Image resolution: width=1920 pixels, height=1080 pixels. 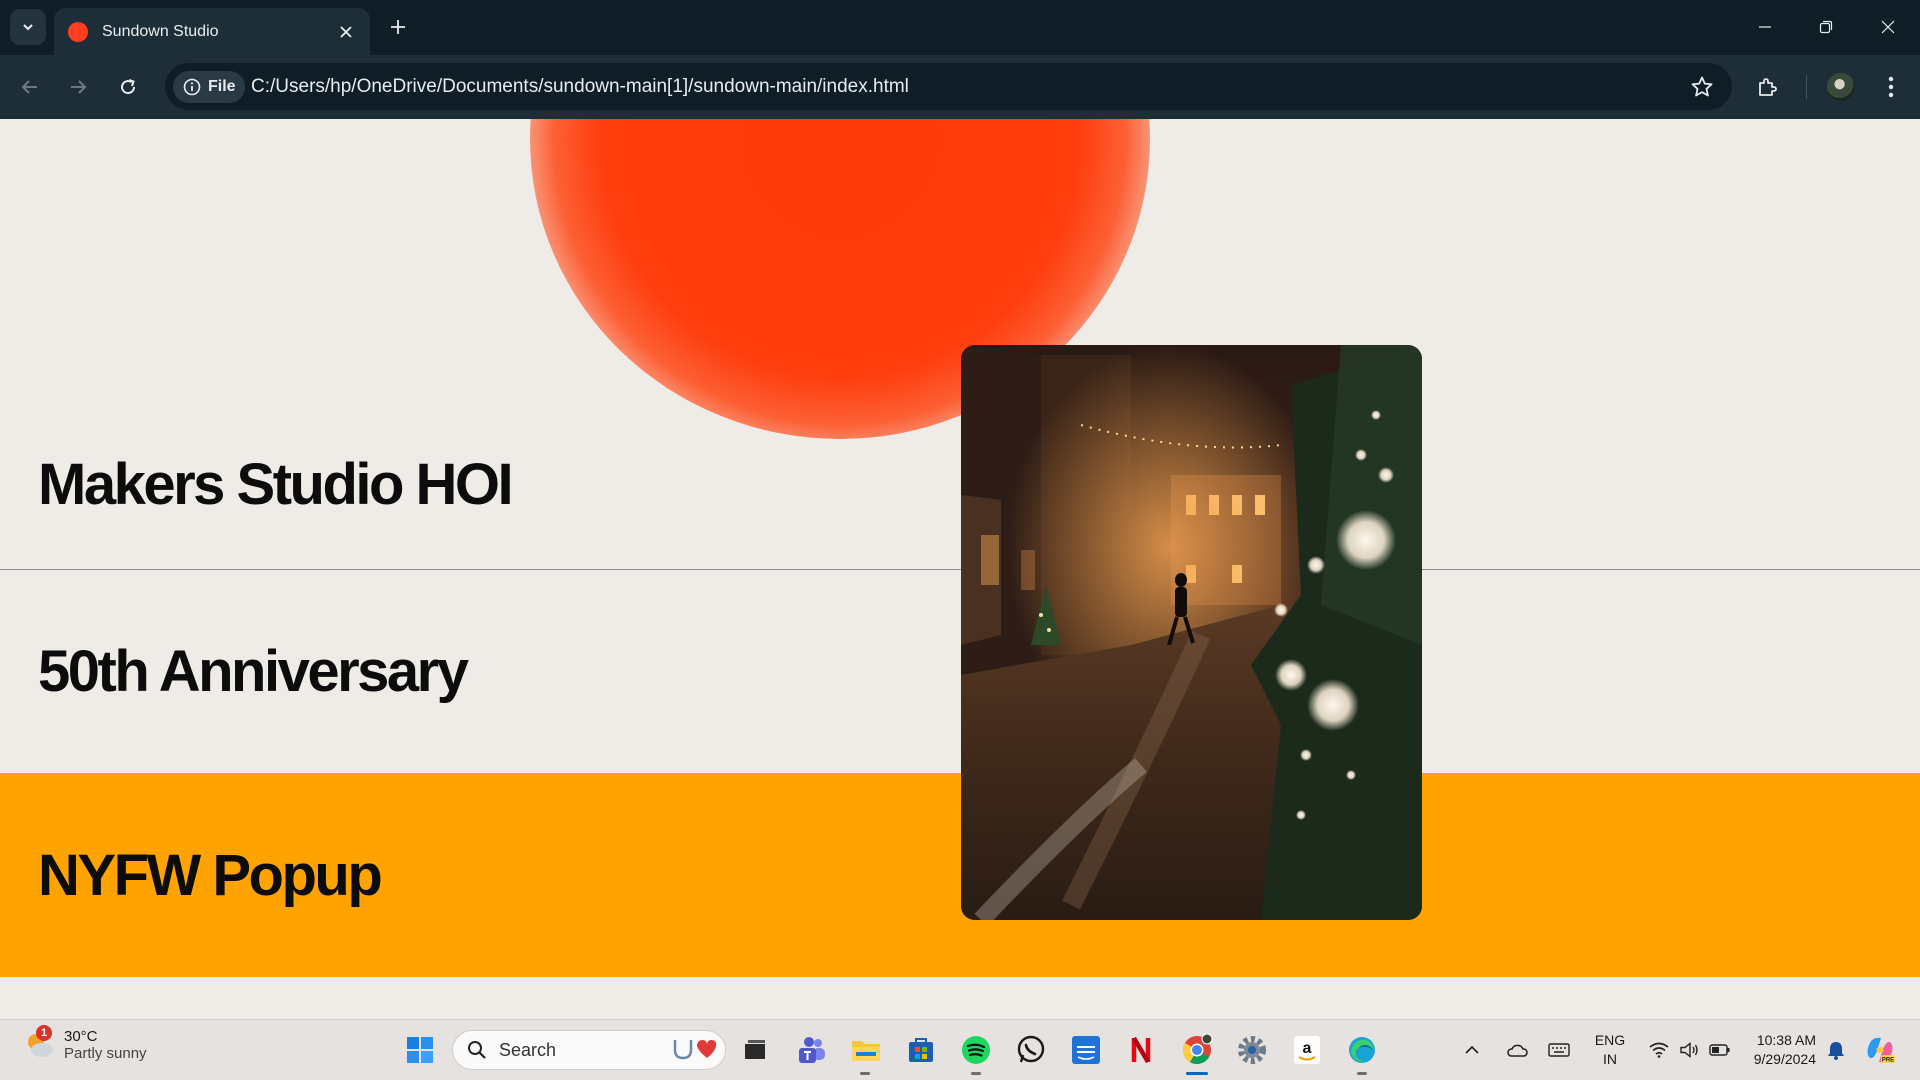 I want to click on bell-icon, so click(x=1836, y=1051).